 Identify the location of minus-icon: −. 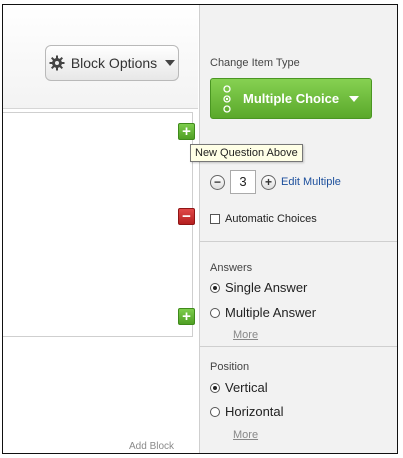
(186, 216).